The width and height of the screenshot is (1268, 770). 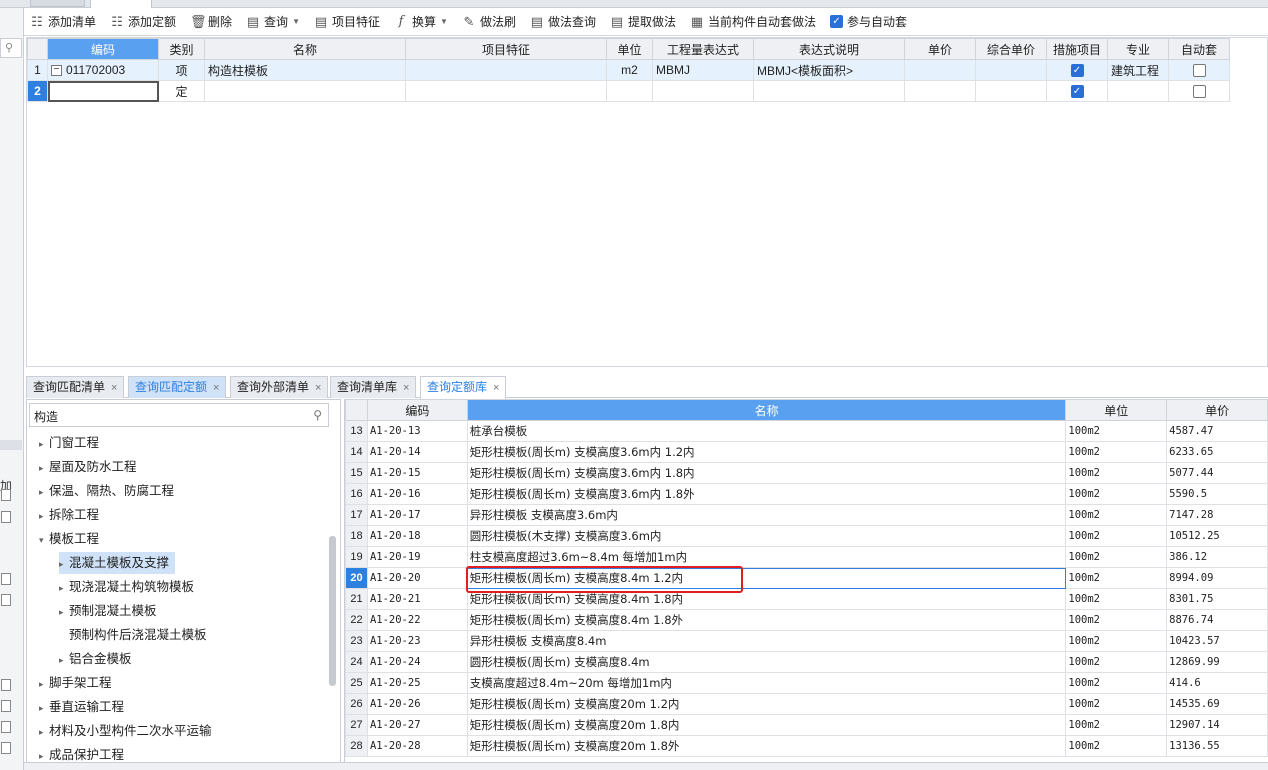 What do you see at coordinates (1116, 410) in the screenshot?
I see `quota-header-unit: 单位` at bounding box center [1116, 410].